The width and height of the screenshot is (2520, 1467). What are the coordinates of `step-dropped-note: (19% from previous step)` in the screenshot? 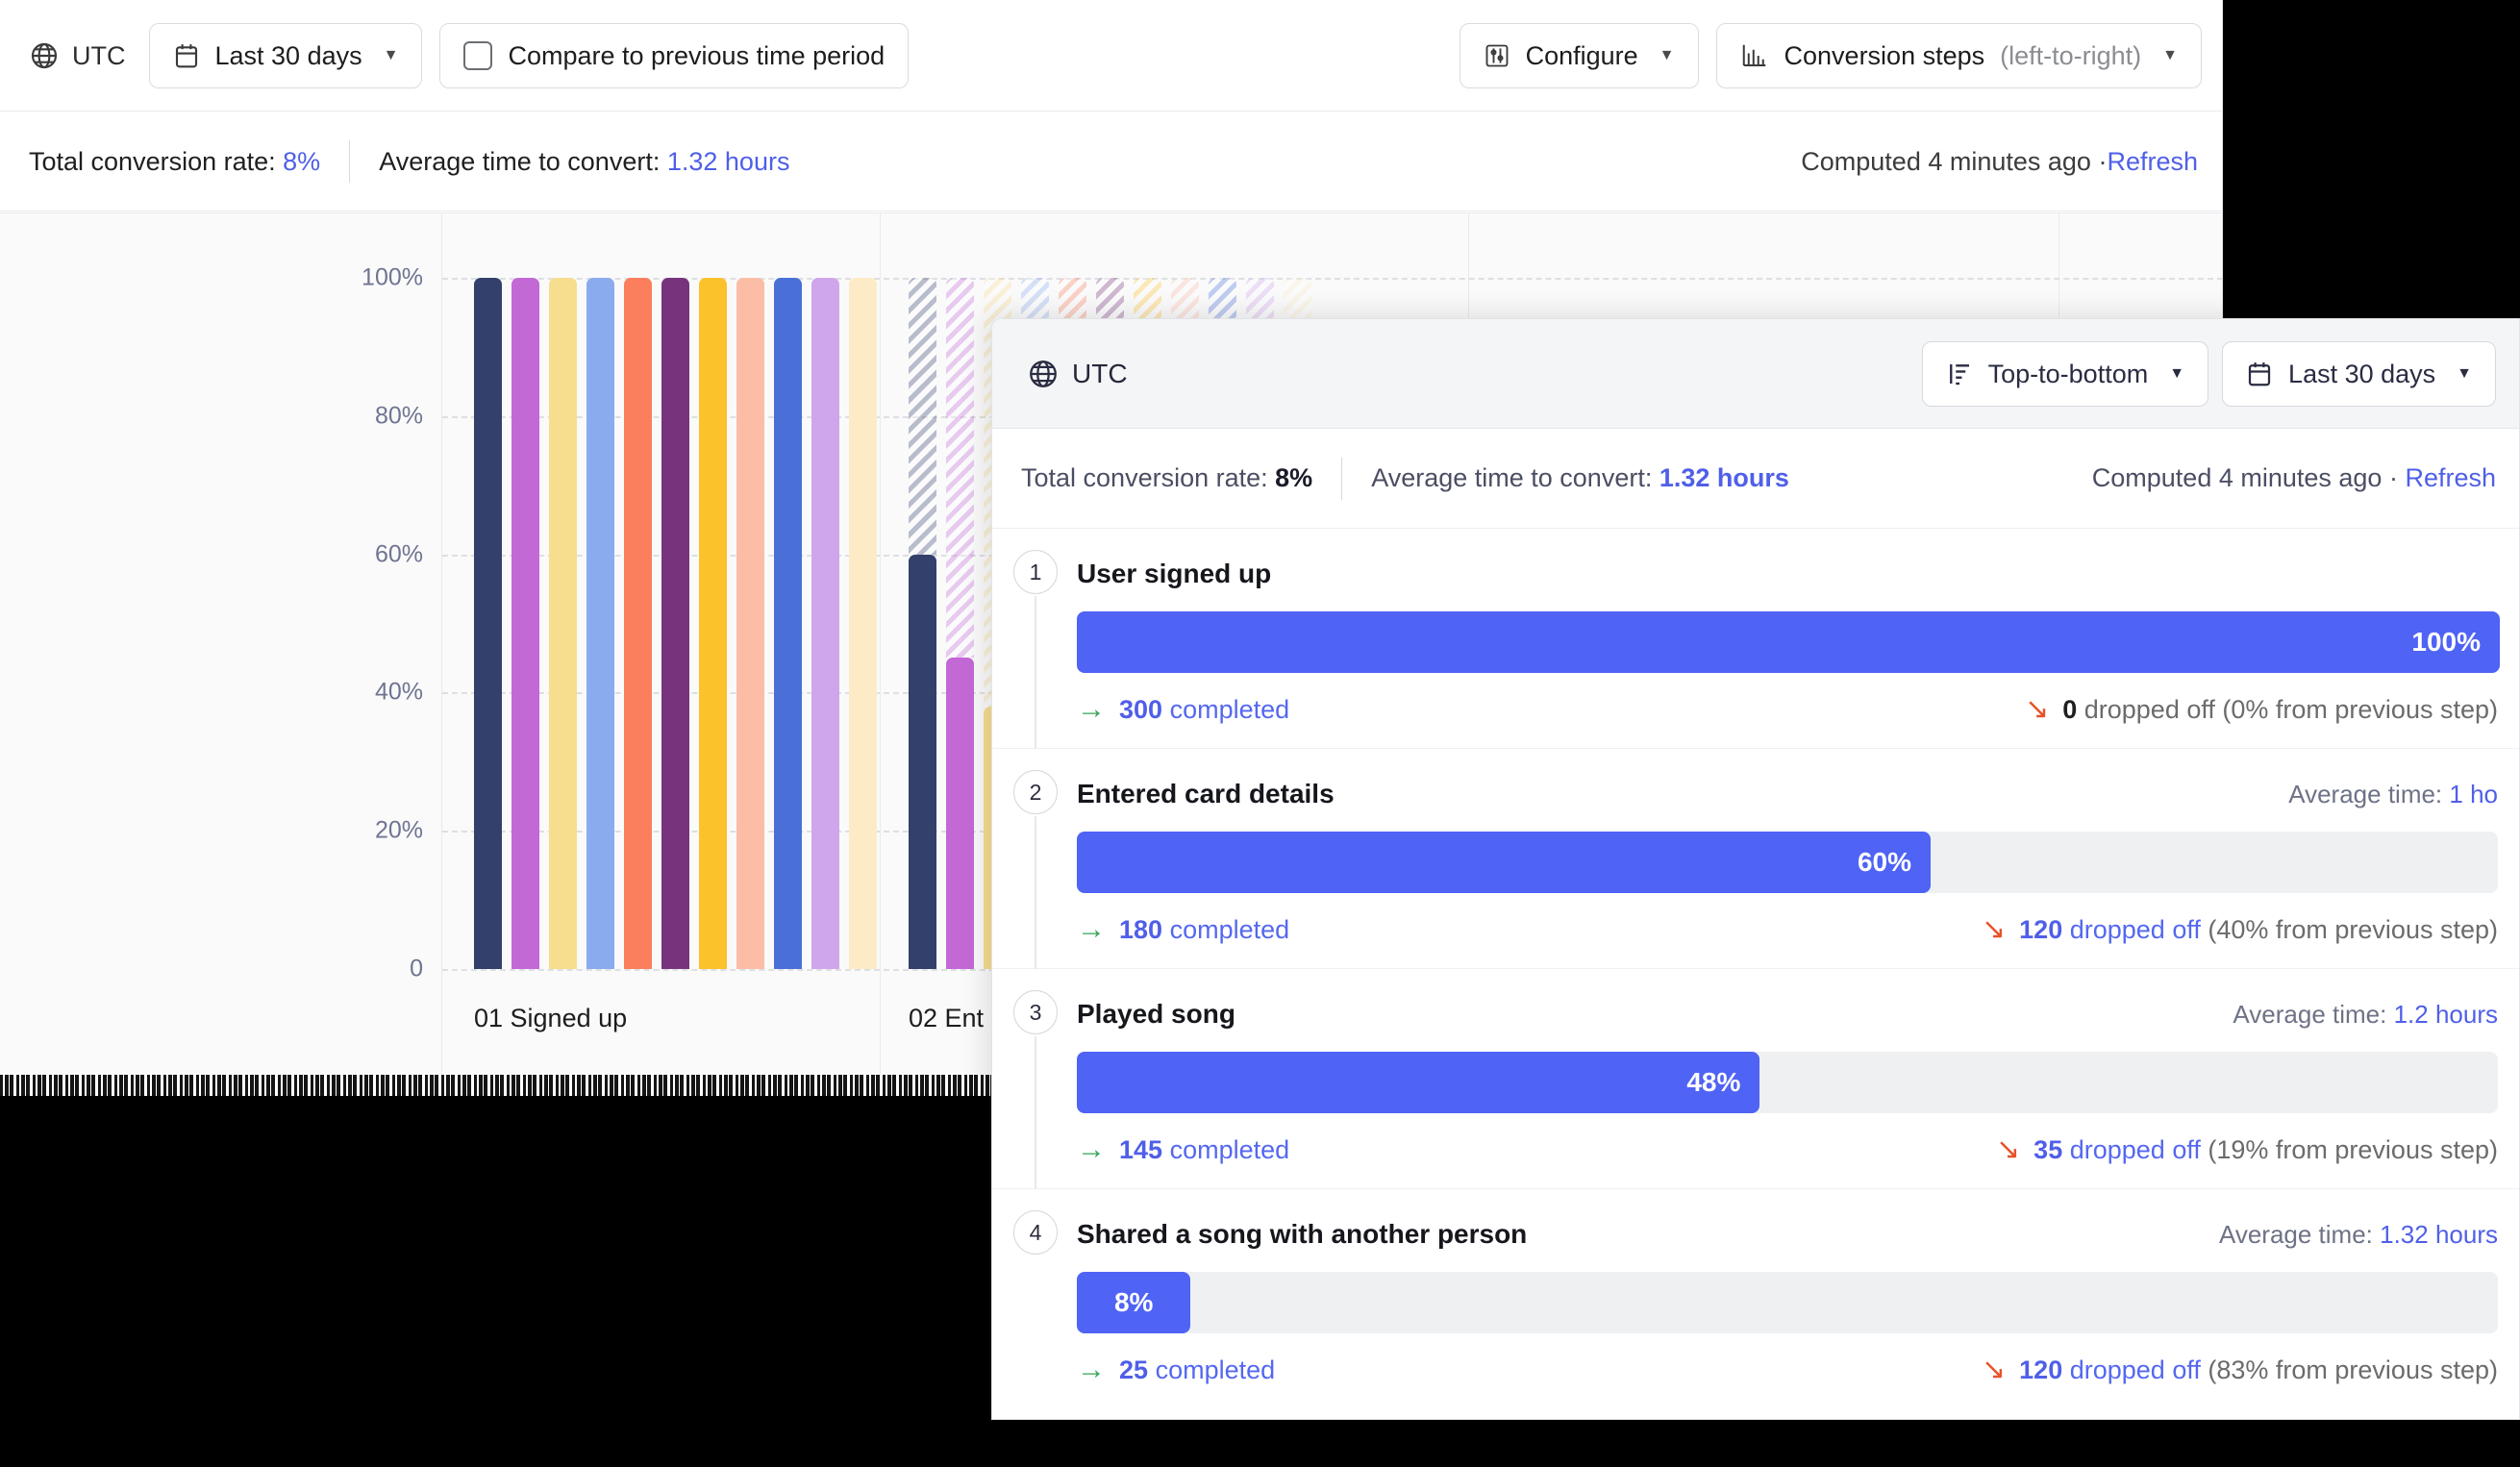 It's located at (2353, 1149).